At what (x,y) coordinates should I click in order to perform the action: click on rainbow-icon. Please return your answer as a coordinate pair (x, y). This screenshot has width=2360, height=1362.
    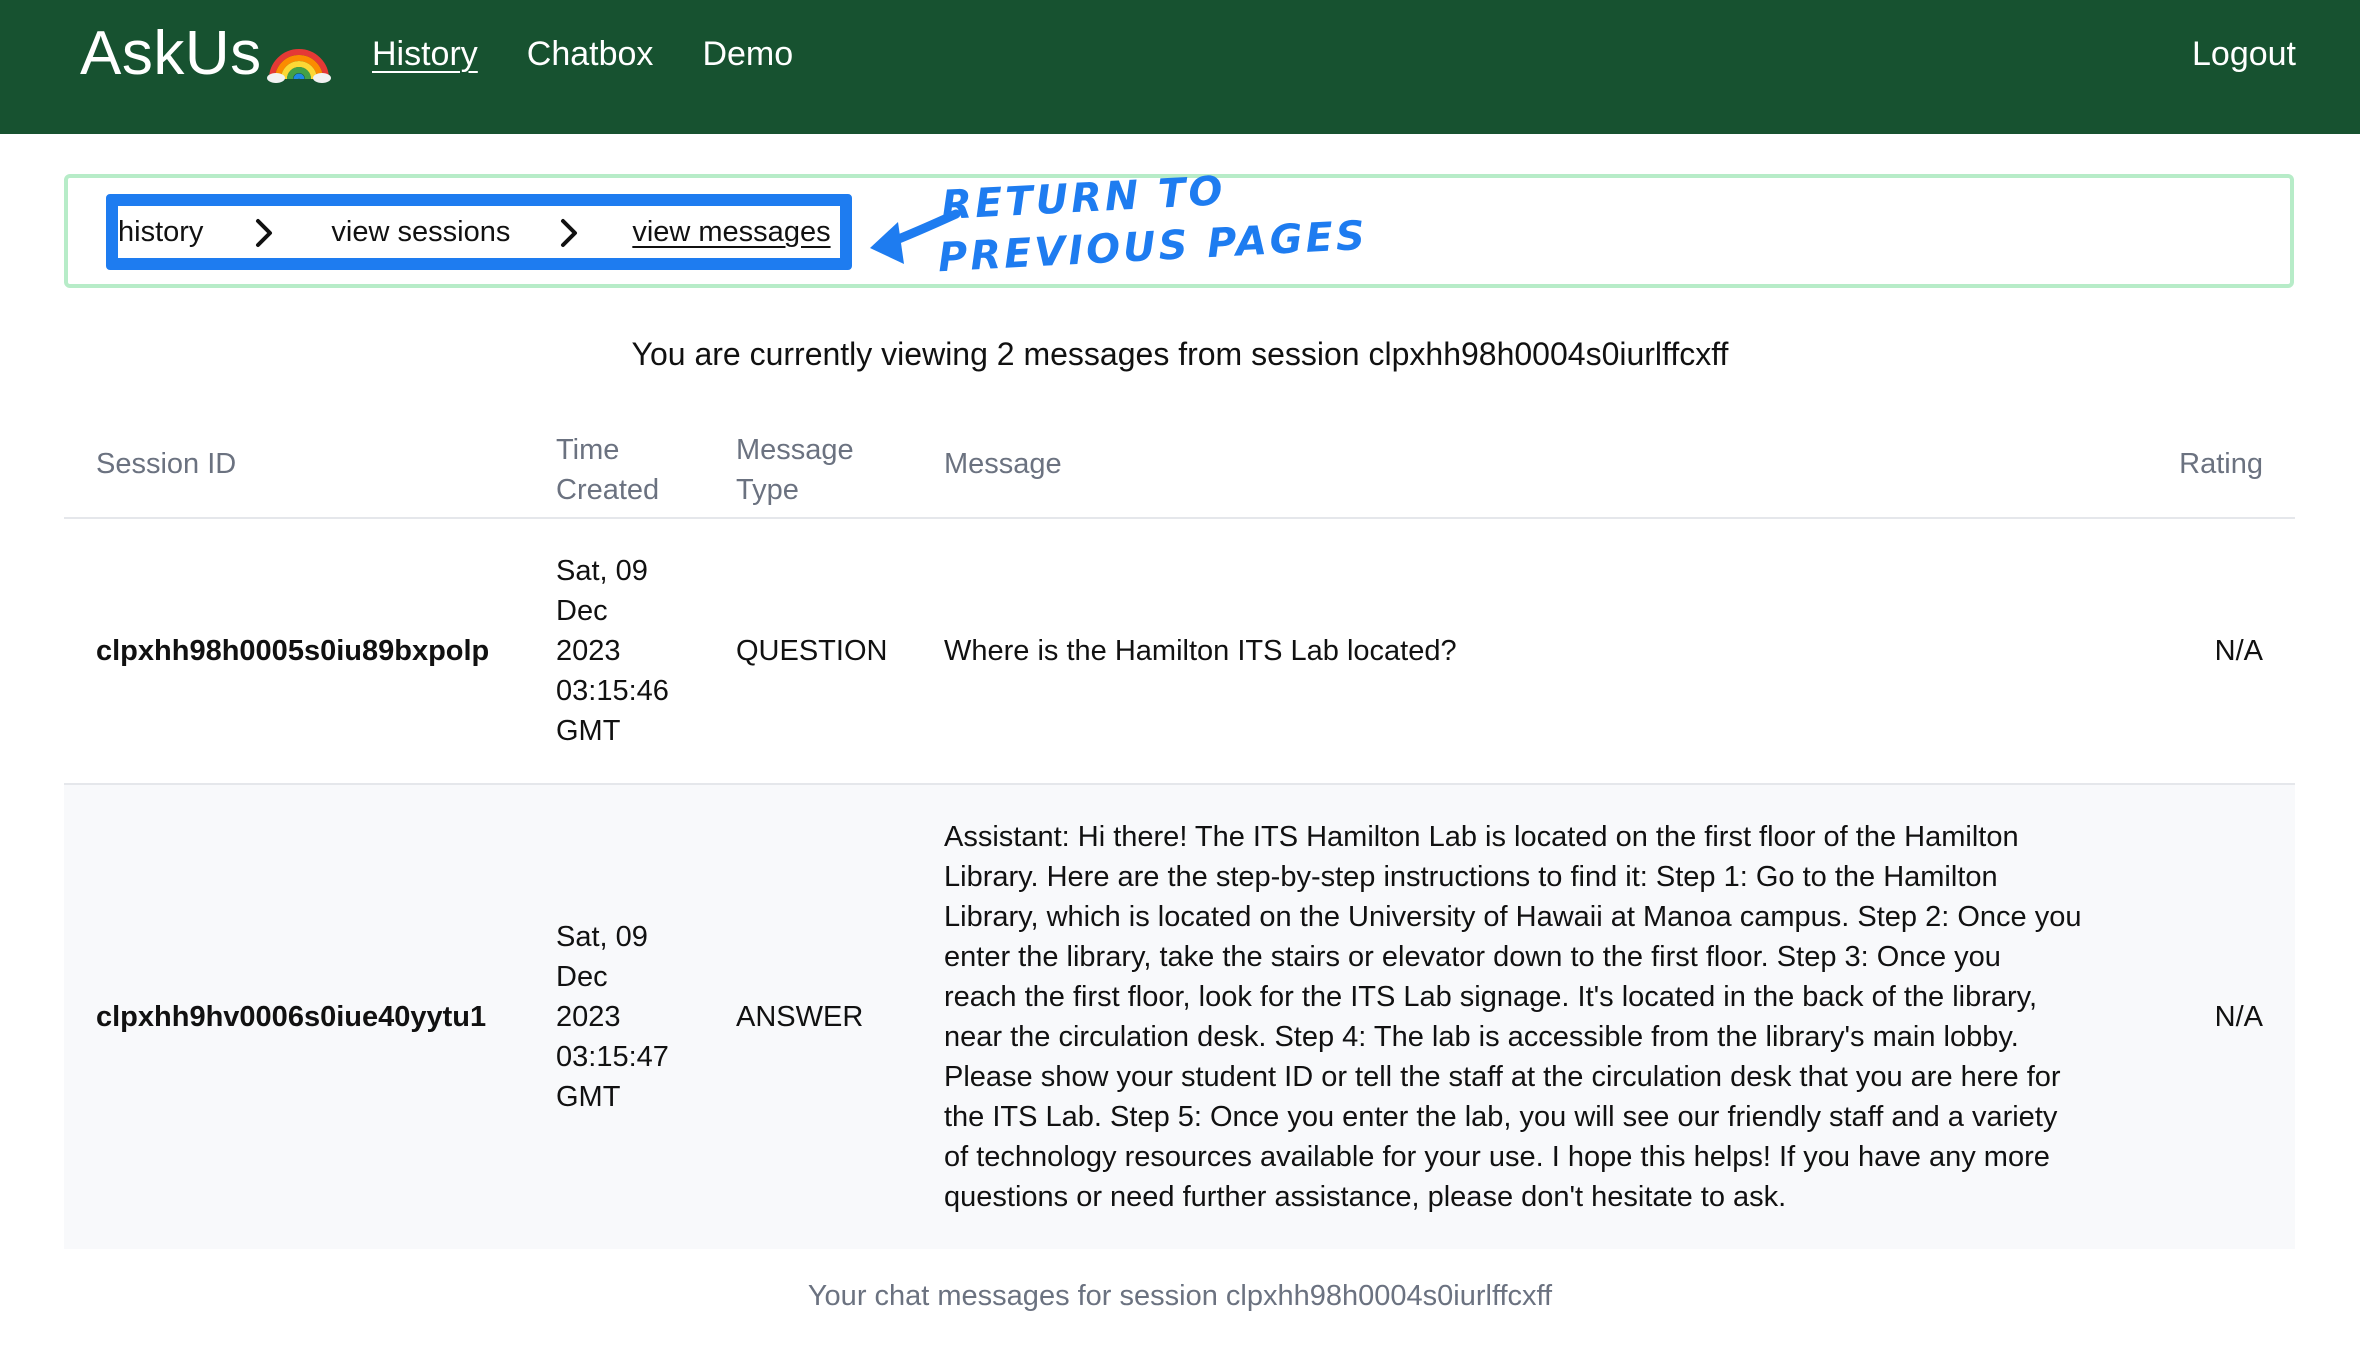
    Looking at the image, I should click on (298, 65).